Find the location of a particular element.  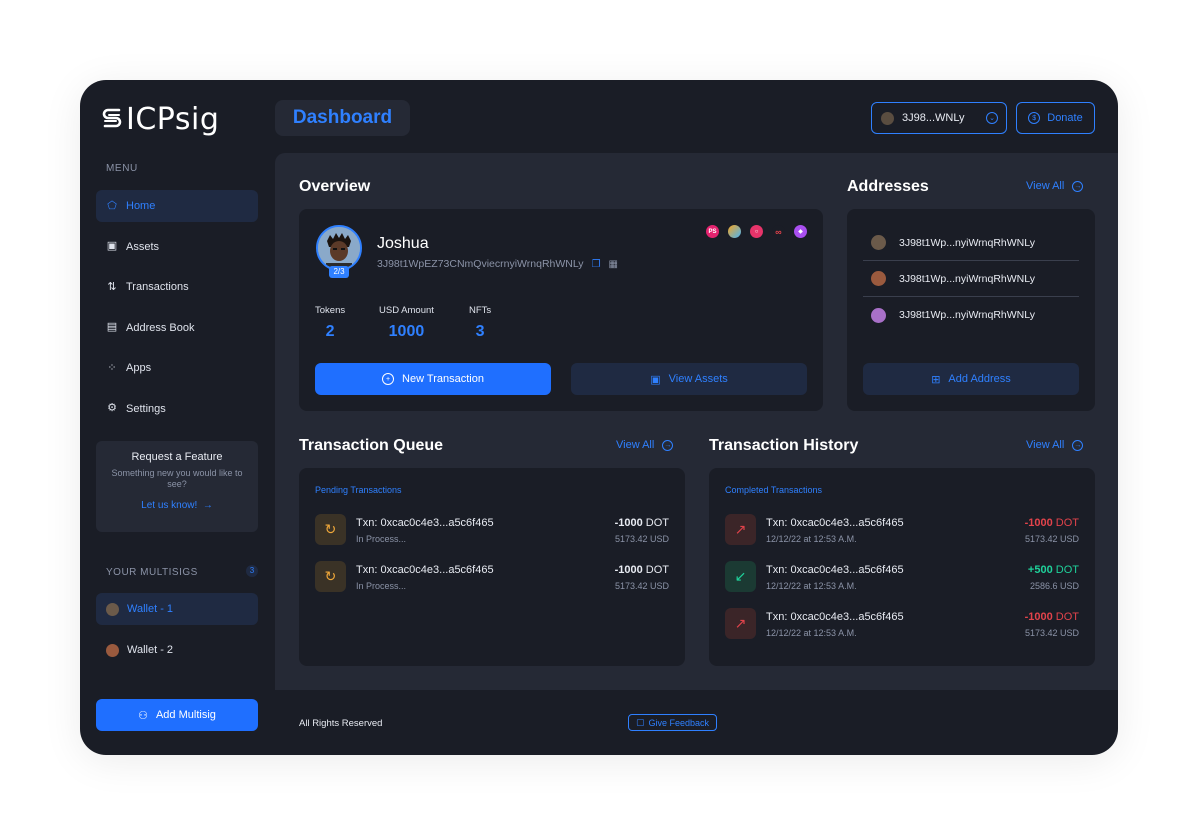

sidebar-wallet-2: Wallet - 2 is located at coordinates (177, 650).